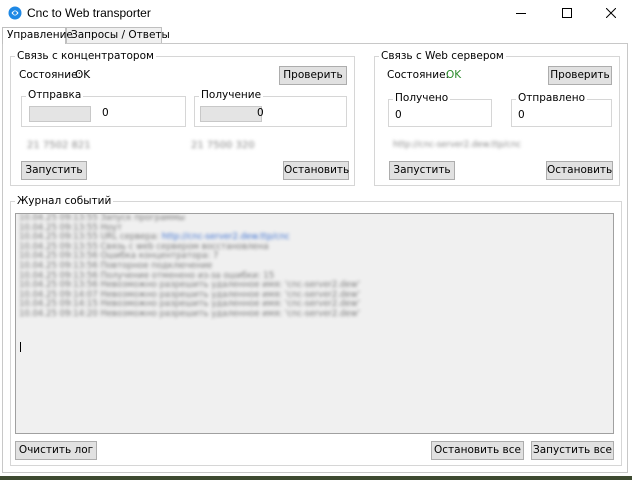 This screenshot has height=480, width=632. What do you see at coordinates (224, 237) in the screenshot?
I see `log-link: http://cnc-server2.dew.ttp/cnc` at bounding box center [224, 237].